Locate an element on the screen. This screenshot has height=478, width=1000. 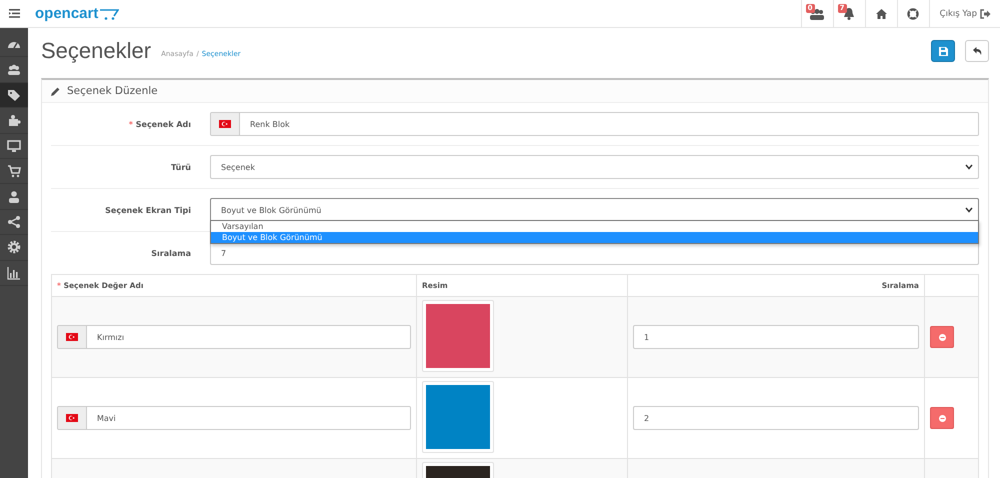
logout-button: Çıkış Yap is located at coordinates (964, 13).